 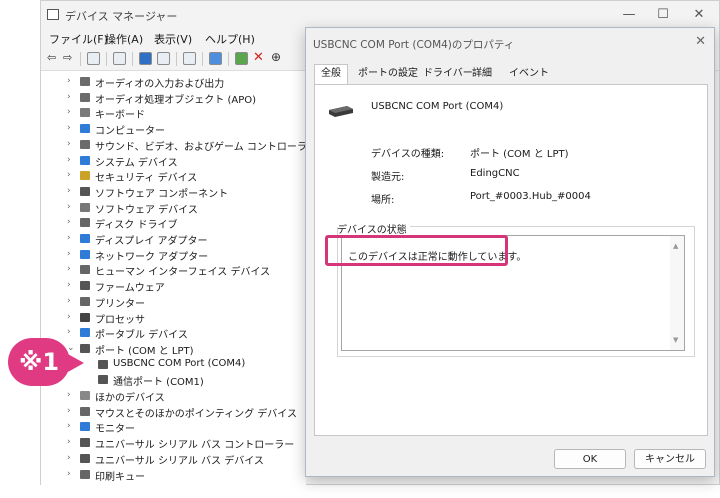 I want to click on tree-item-label: オーディオ処理オブジェクト (APO), so click(x=176, y=100).